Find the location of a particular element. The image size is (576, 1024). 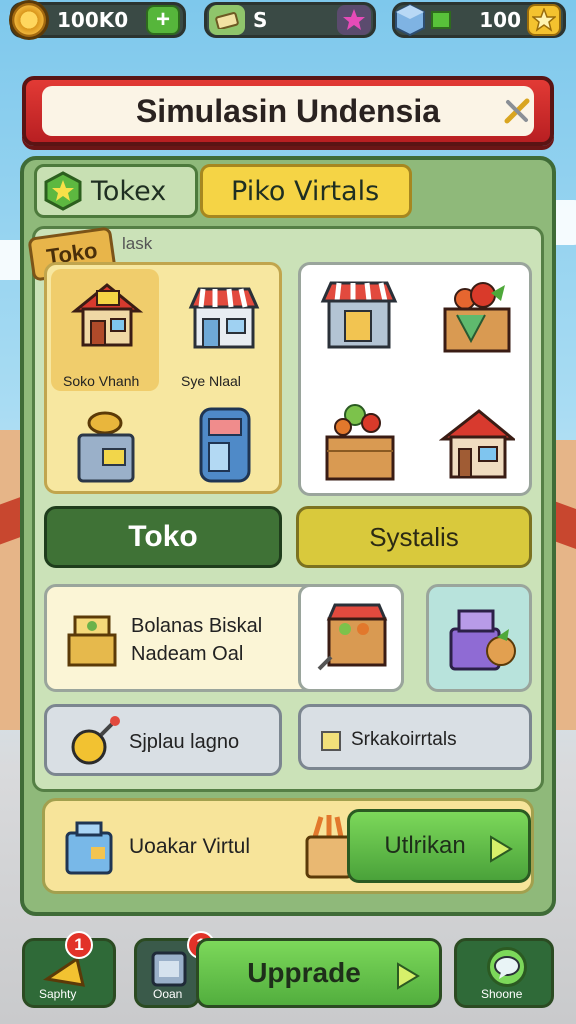

tab-piko-label: Piko Virtals is located at coordinates (305, 191).